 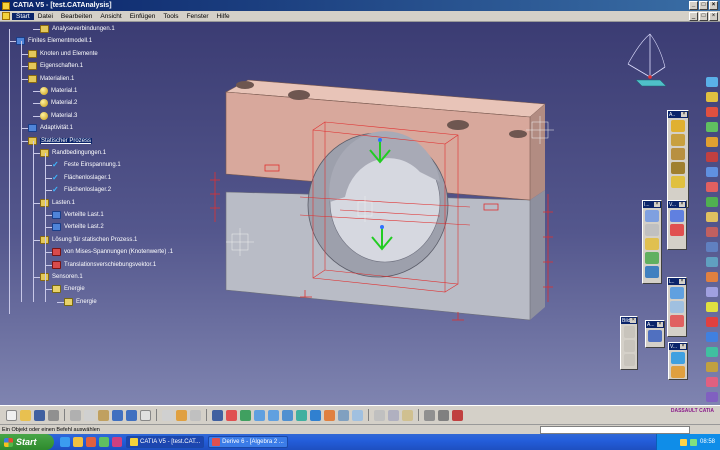 I want to click on pan-icon, so click(x=231, y=415).